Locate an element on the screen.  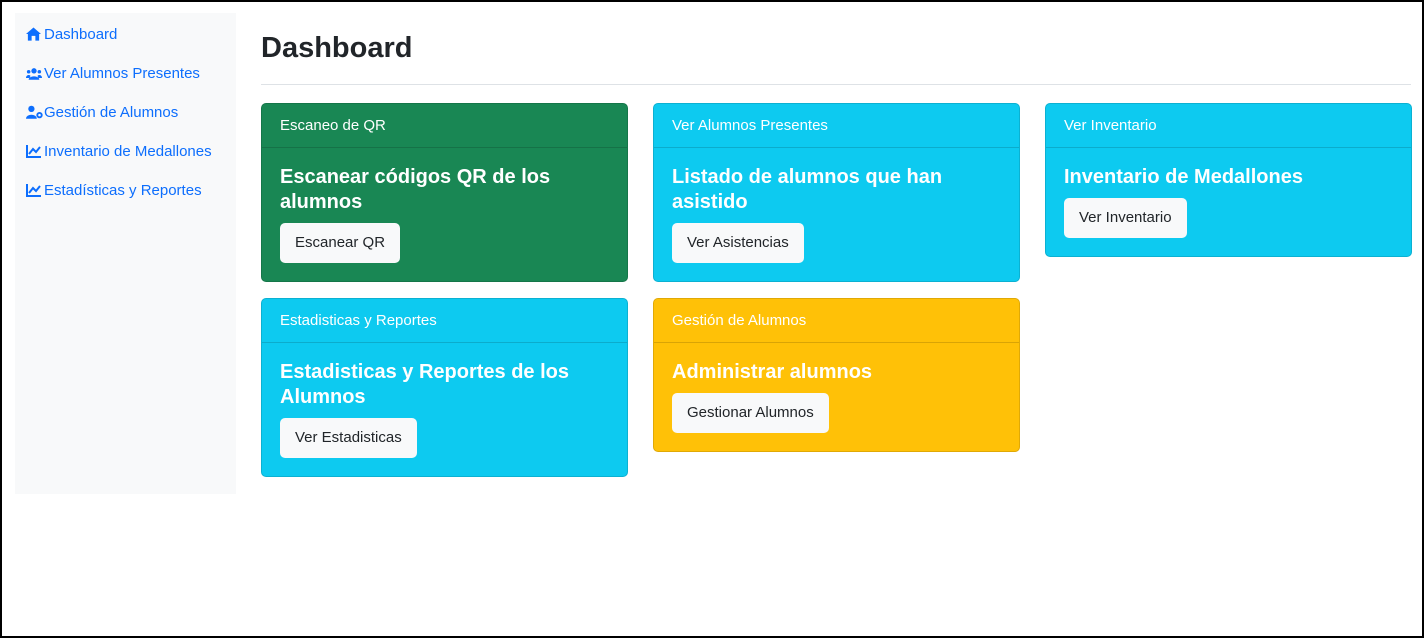
card-title: Escanear códigos QR de los alumnos is located at coordinates (415, 189).